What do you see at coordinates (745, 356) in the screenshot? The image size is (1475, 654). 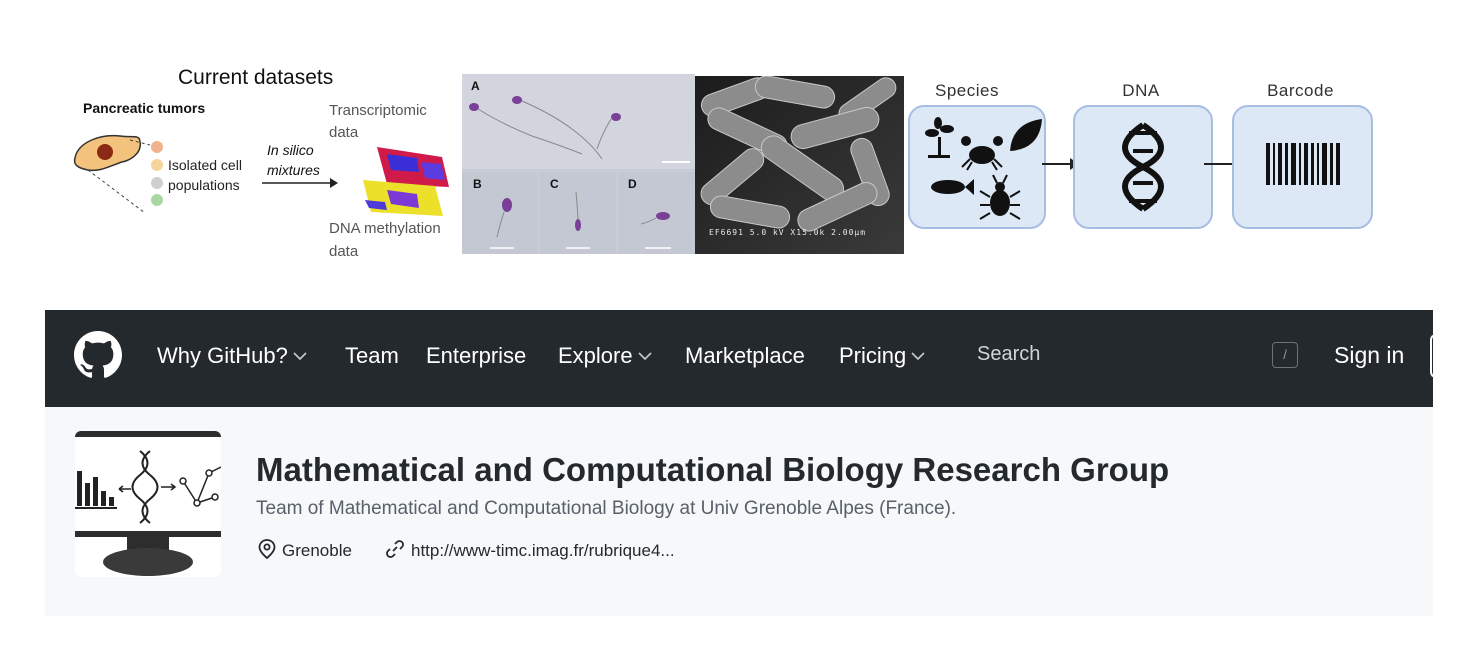 I see `nav-marketplace: Marketplace` at bounding box center [745, 356].